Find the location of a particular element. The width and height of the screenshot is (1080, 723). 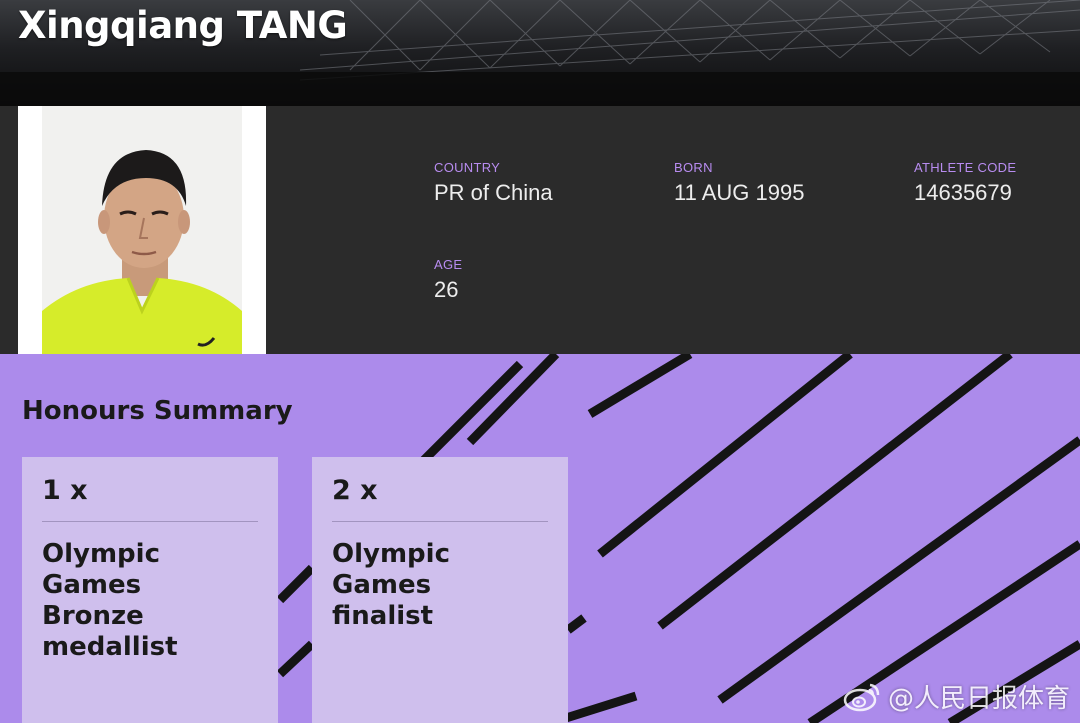

age-label: AGE is located at coordinates (448, 264).